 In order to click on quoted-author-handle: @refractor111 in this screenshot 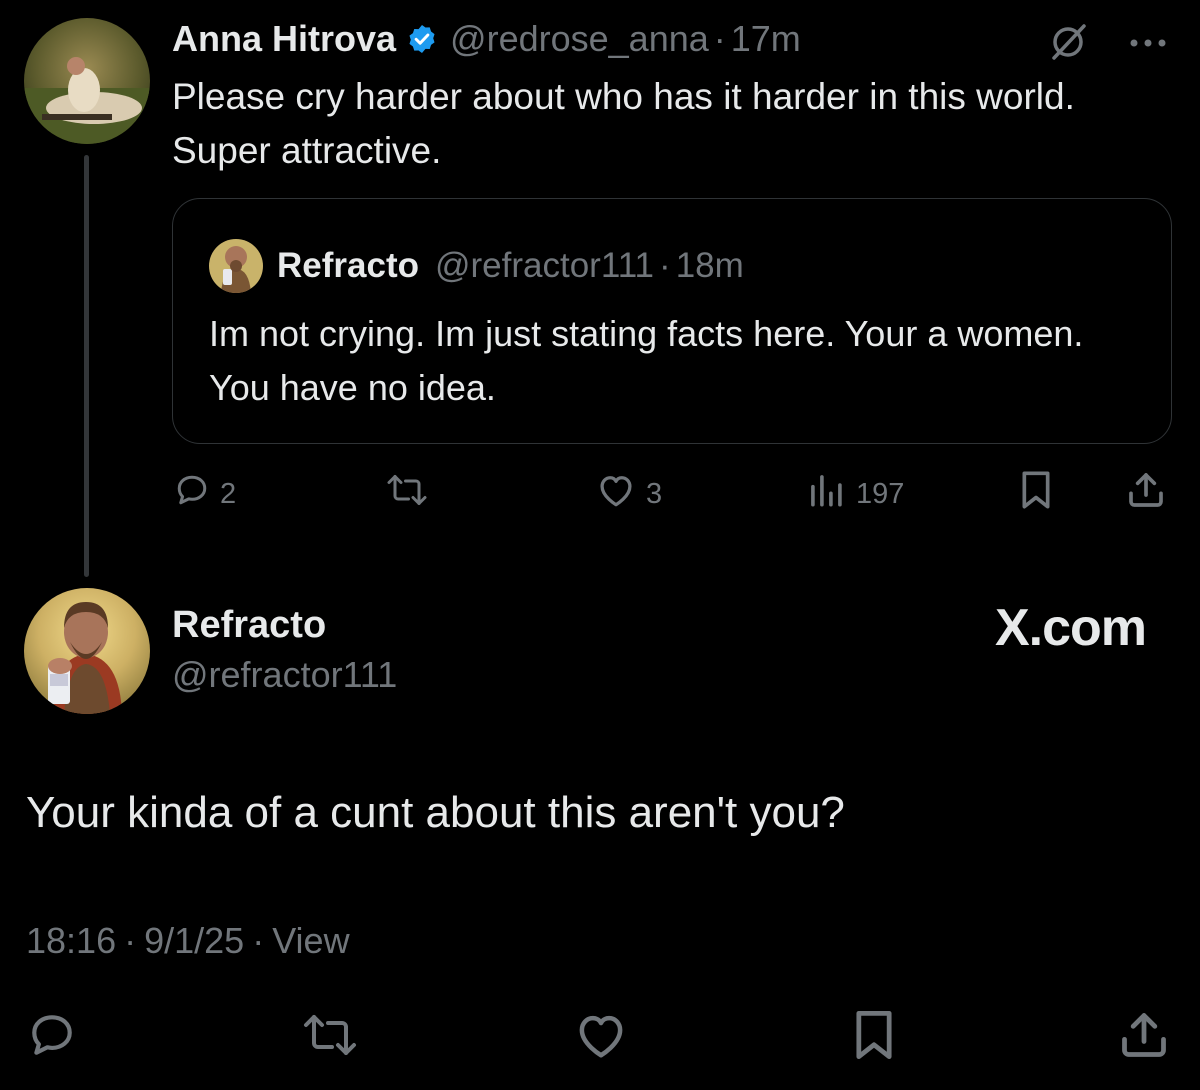, I will do `click(544, 266)`.